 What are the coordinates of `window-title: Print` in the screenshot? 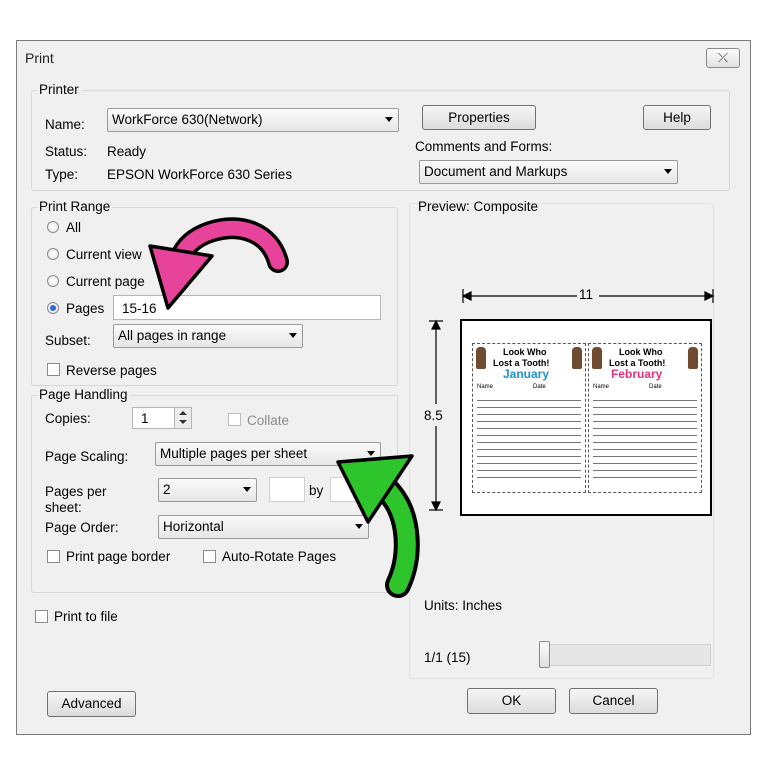 It's located at (39, 58).